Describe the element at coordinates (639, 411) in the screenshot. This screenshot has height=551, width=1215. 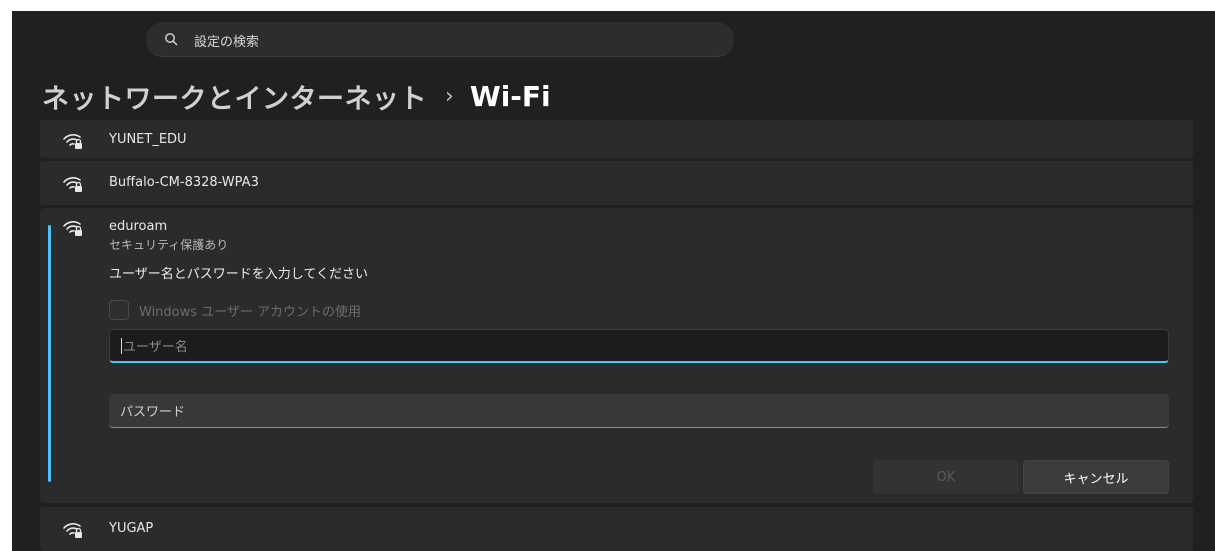
I see `password-field: パスワード` at that location.